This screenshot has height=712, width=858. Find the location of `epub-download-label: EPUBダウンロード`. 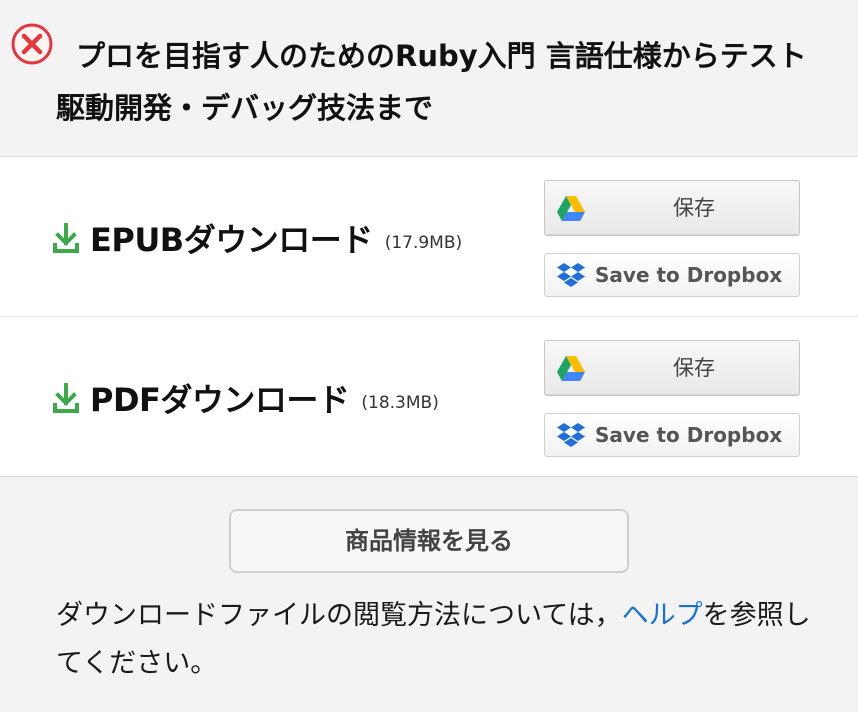

epub-download-label: EPUBダウンロード is located at coordinates (231, 240).